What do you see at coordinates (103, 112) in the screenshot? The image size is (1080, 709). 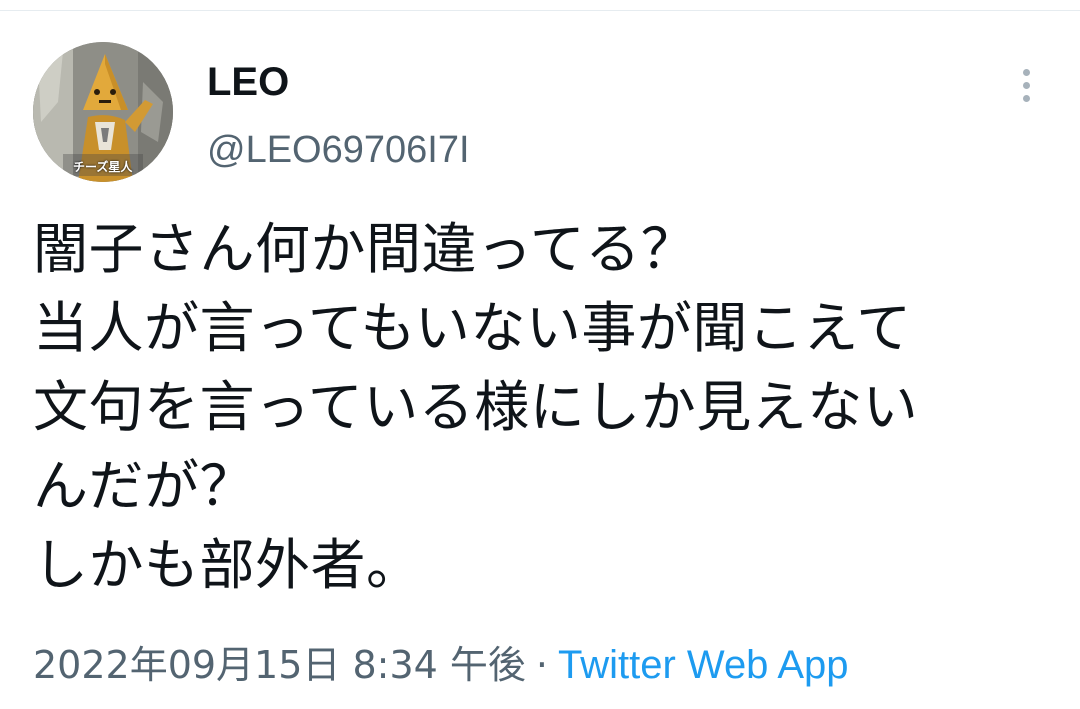 I see `avatar: チーズ星人` at bounding box center [103, 112].